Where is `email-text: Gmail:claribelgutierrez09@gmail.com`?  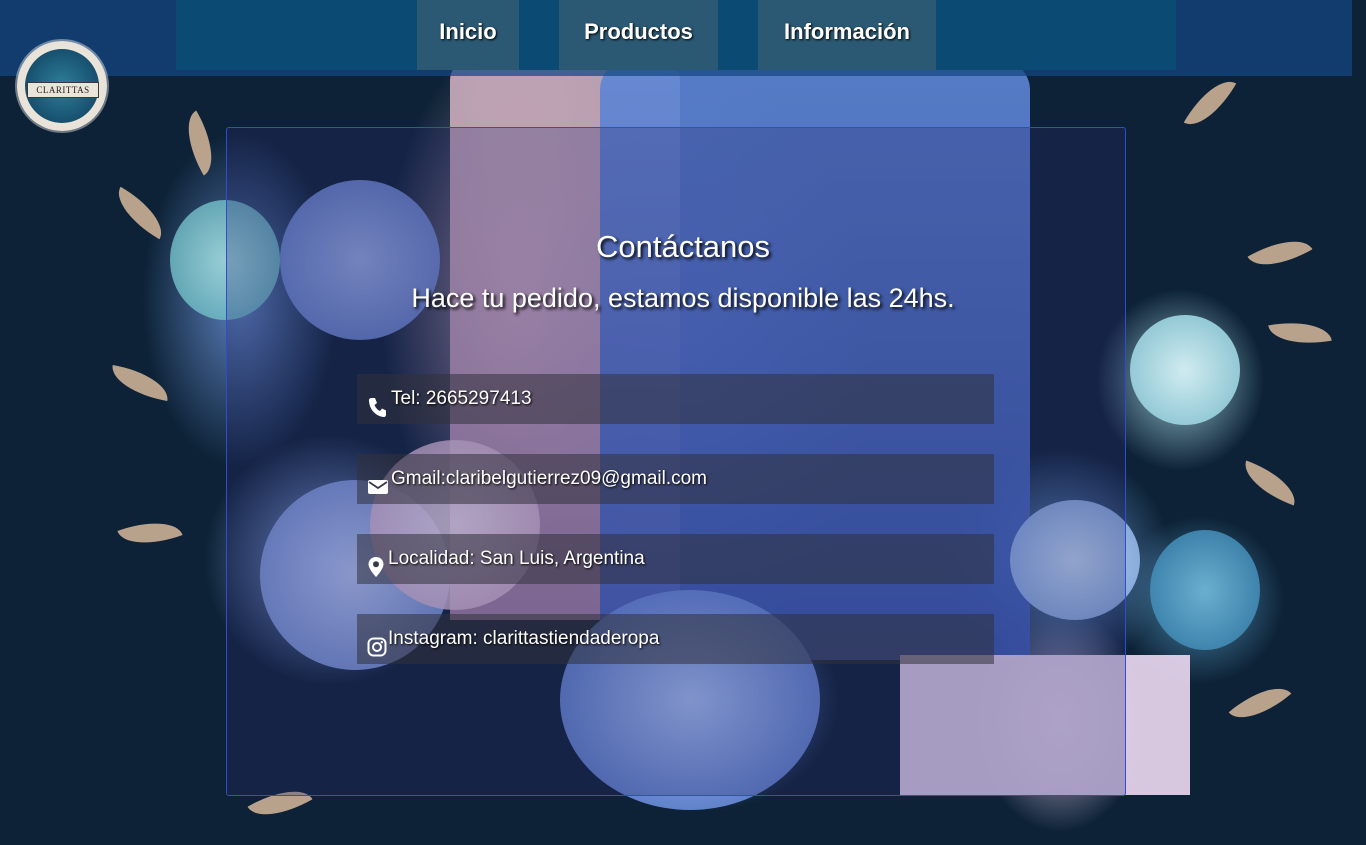
email-text: Gmail:claribelgutierrez09@gmail.com is located at coordinates (549, 478).